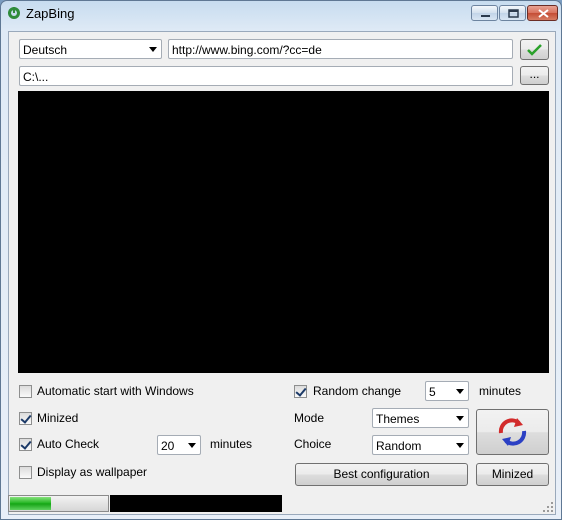 This screenshot has width=562, height=520. Describe the element at coordinates (179, 445) in the screenshot. I see `autocheck-interval-select: 20` at that location.